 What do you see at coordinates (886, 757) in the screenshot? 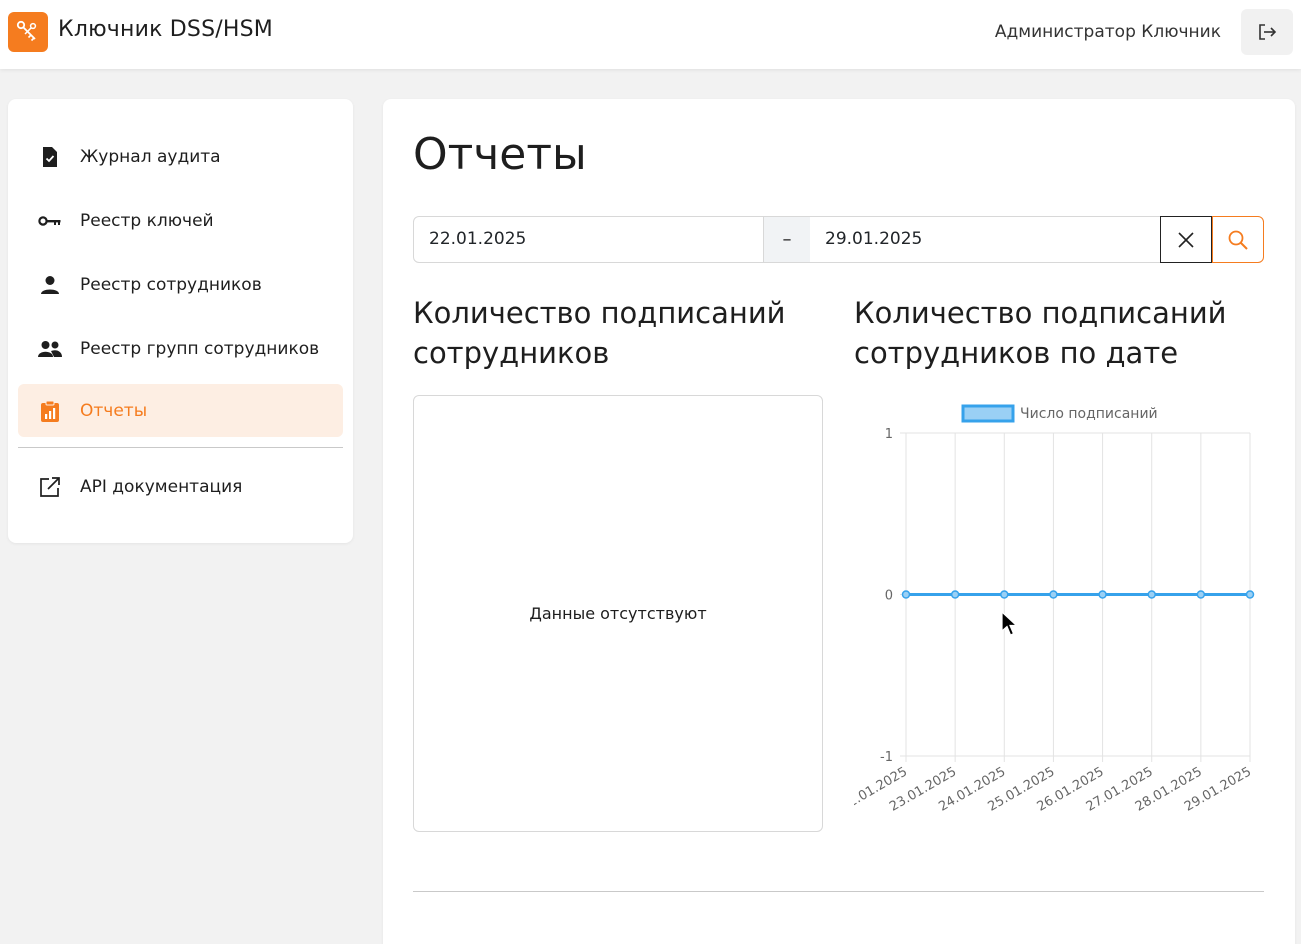
I see `y-tick-label: -1` at bounding box center [886, 757].